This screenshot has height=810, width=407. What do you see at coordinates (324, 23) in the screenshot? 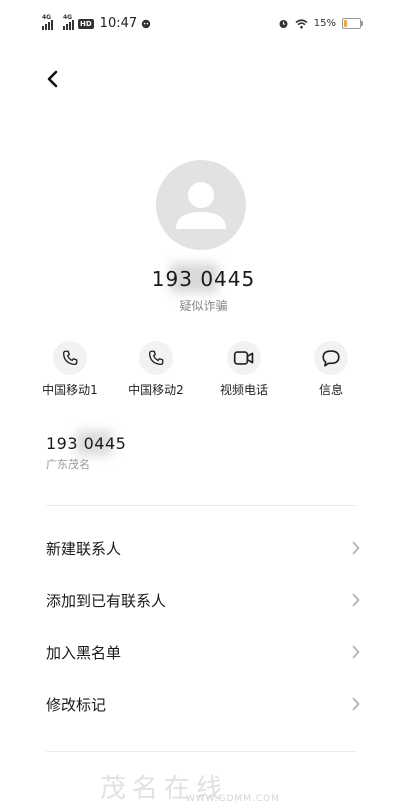
I see `battery-percent: 15%` at bounding box center [324, 23].